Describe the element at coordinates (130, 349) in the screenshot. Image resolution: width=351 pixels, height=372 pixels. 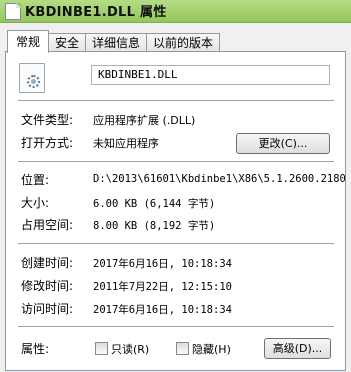
I see `readonly-label: 只读(R)` at that location.